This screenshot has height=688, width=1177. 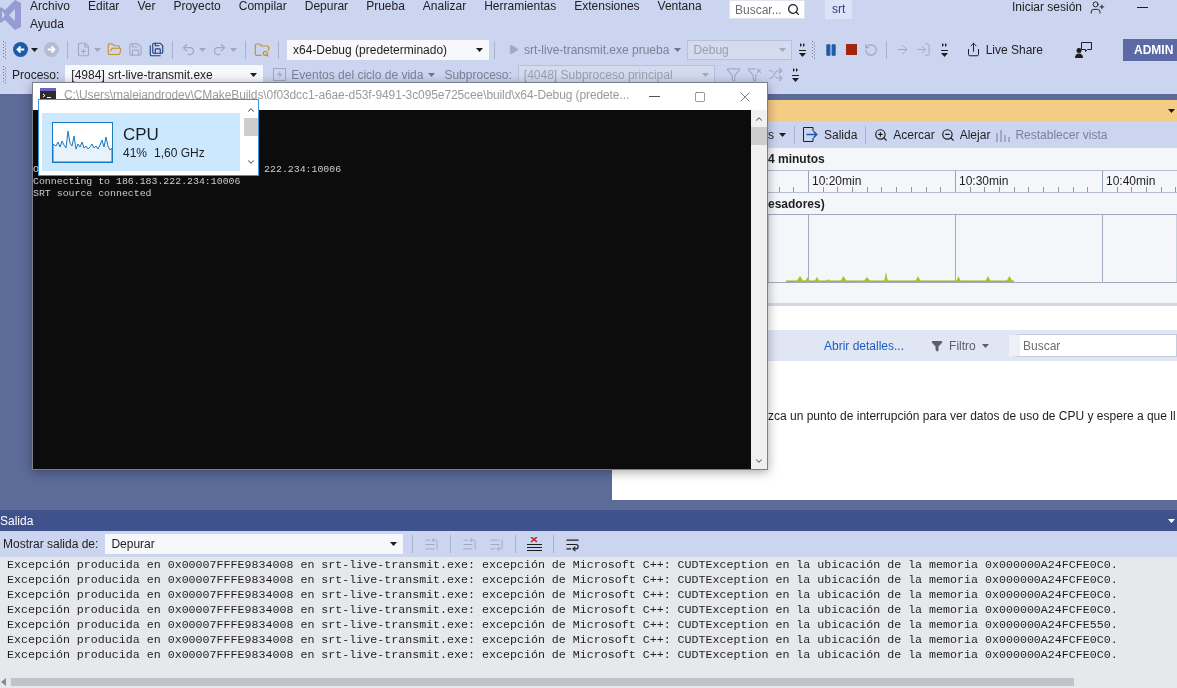 What do you see at coordinates (388, 49) in the screenshot?
I see `configuration-dropdown: x64-Debug (predeterminado)` at bounding box center [388, 49].